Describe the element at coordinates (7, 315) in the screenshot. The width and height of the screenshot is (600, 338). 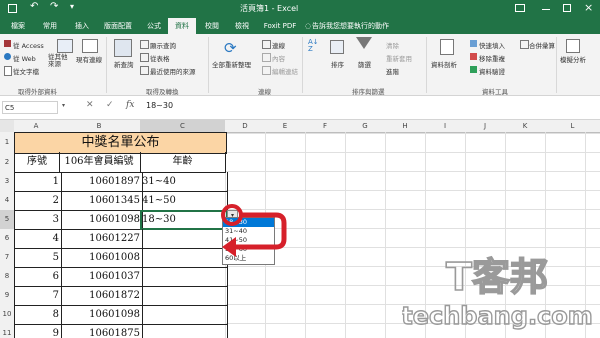
I see `row-header-10: 10` at that location.